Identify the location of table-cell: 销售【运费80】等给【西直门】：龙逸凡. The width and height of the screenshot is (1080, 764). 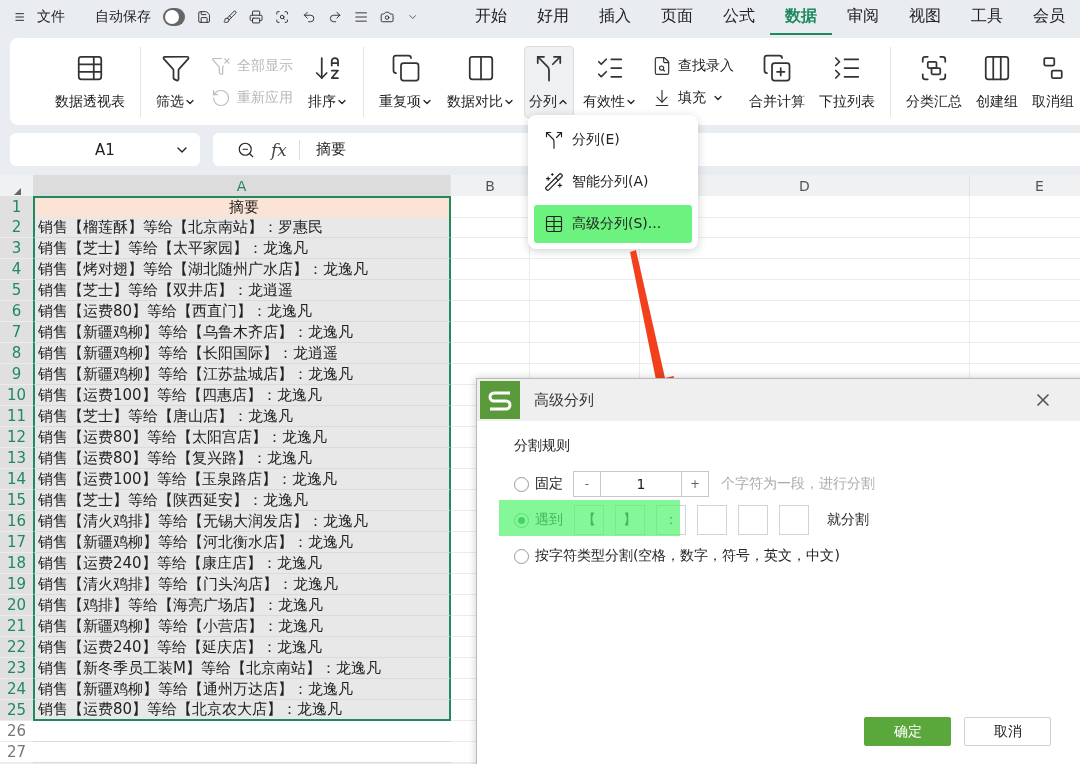
(242, 311).